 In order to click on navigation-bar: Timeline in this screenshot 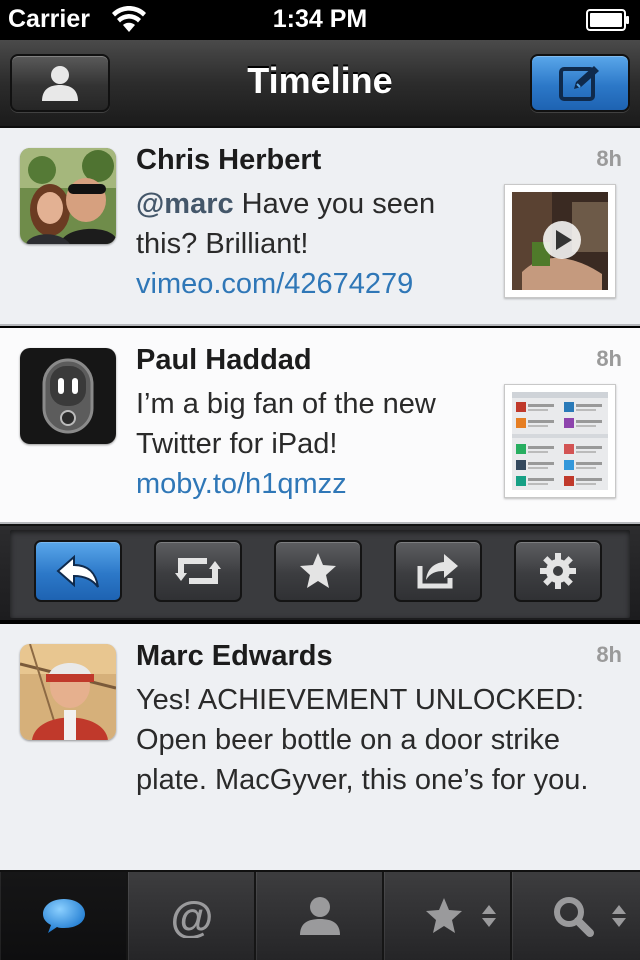, I will do `click(320, 84)`.